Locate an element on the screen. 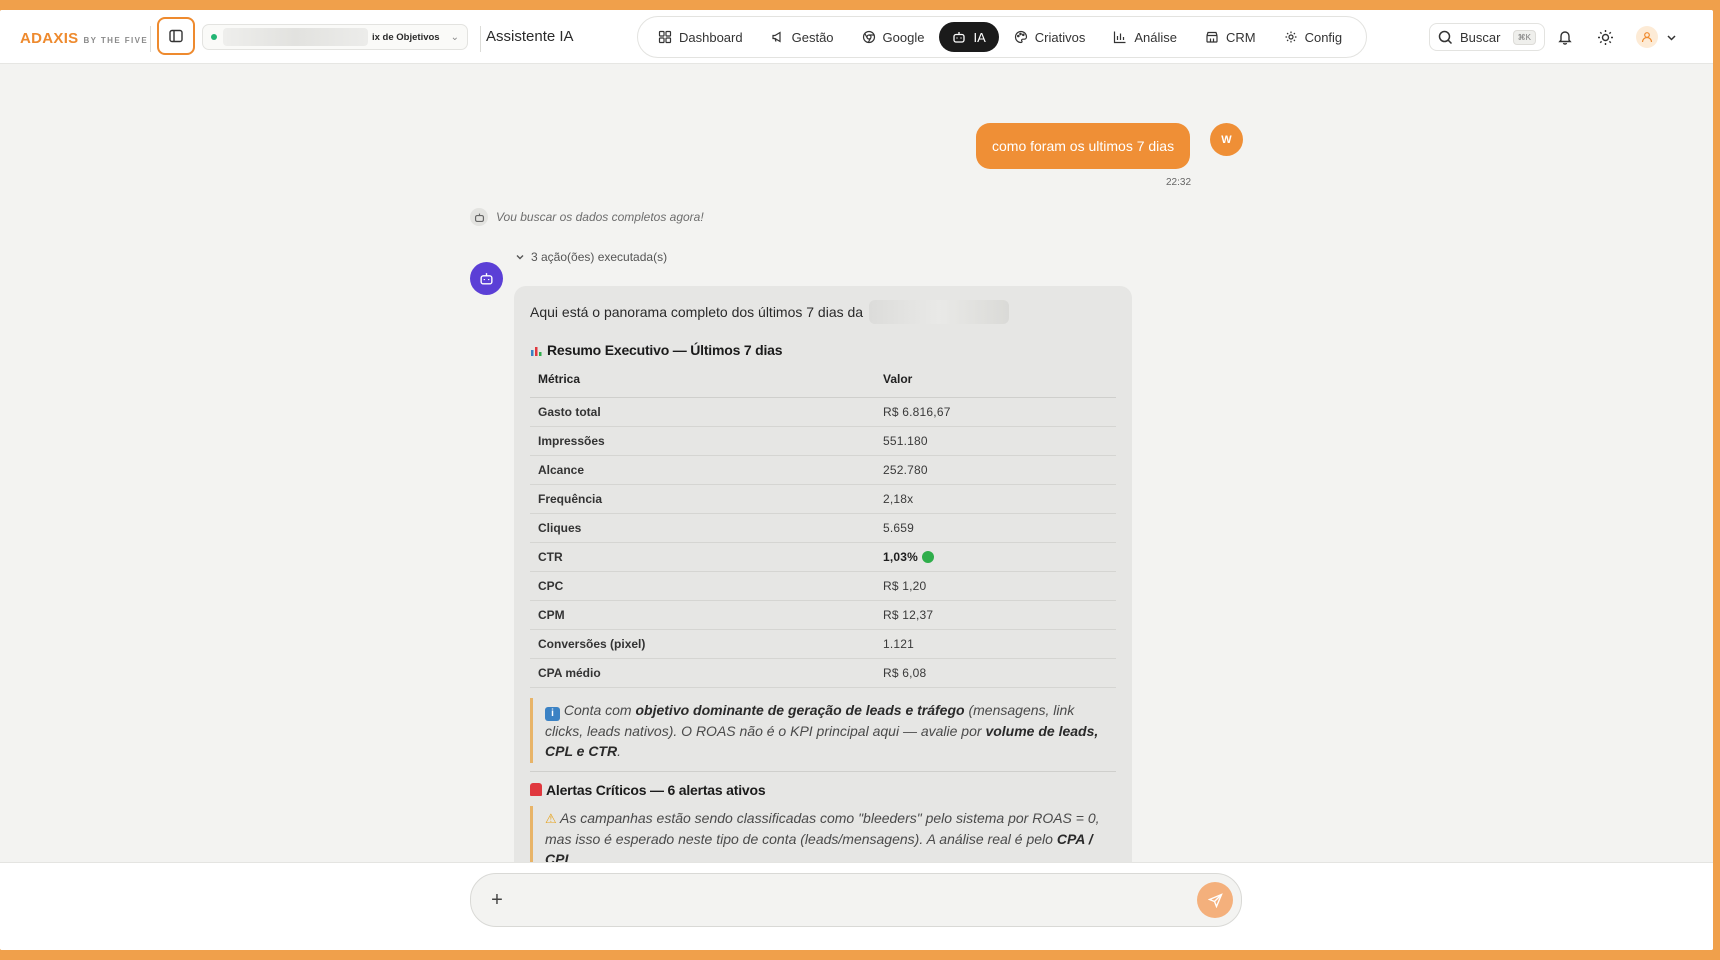  nav-crm: CRM is located at coordinates (1230, 37).